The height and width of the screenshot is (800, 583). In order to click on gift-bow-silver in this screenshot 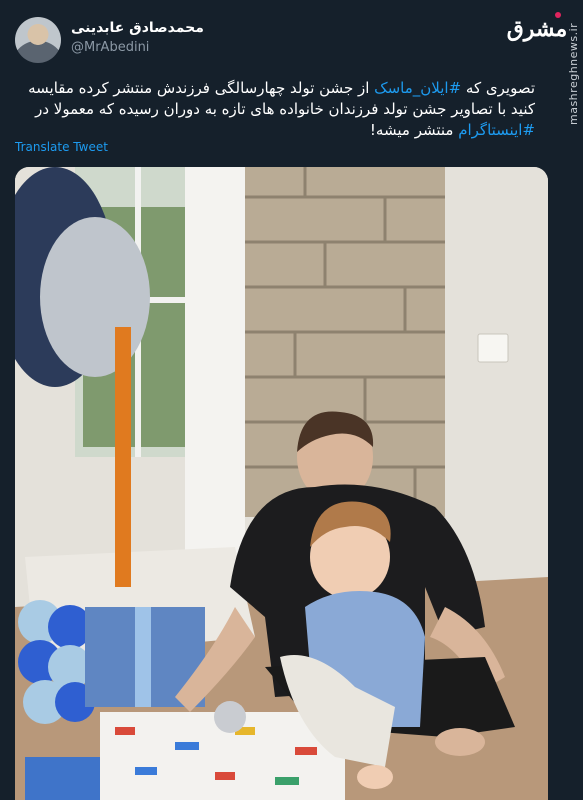, I will do `click(230, 717)`.